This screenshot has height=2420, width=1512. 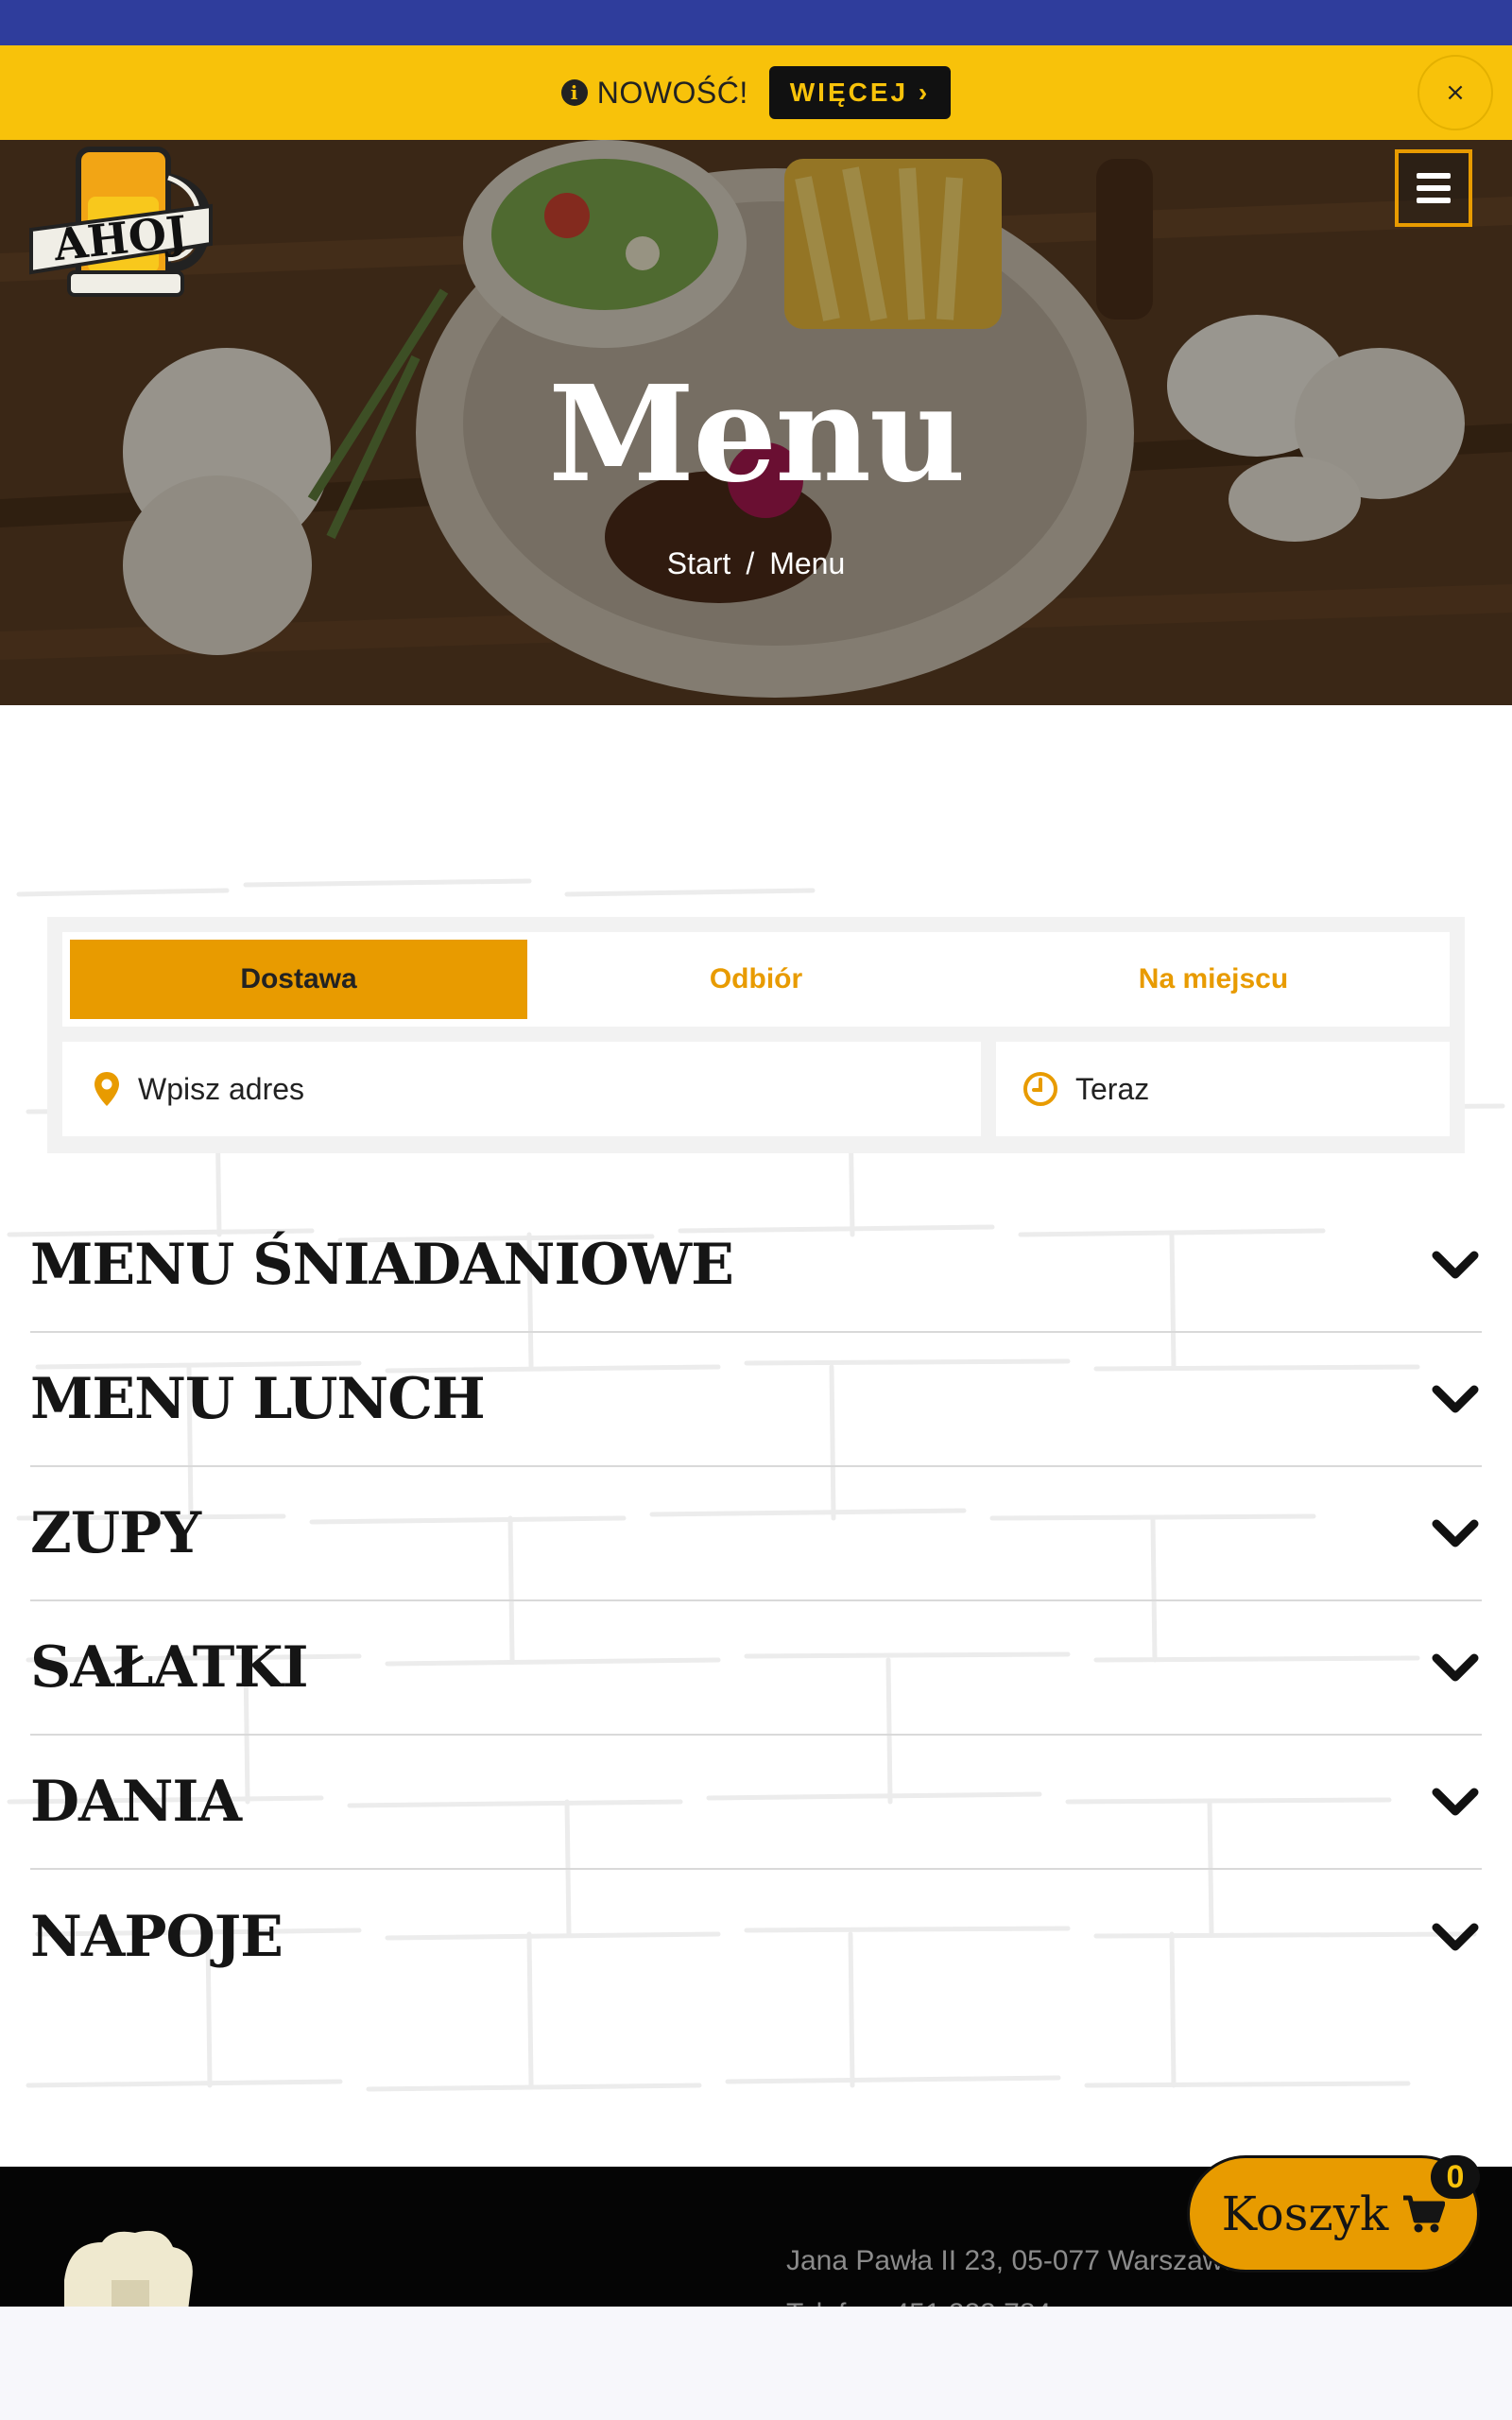 I want to click on tab-pickup: Odbiór, so click(x=756, y=979).